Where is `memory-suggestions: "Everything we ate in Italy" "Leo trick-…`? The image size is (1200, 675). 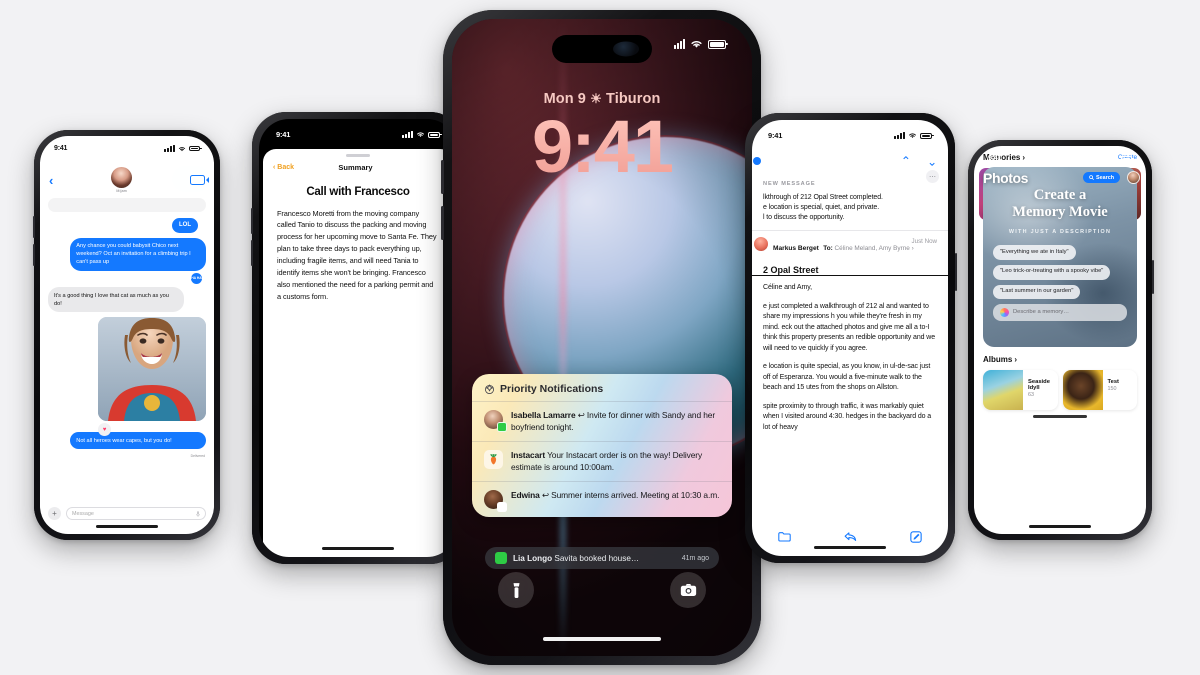 memory-suggestions: "Everything we ate in Italy" "Leo trick-… is located at coordinates (1060, 283).